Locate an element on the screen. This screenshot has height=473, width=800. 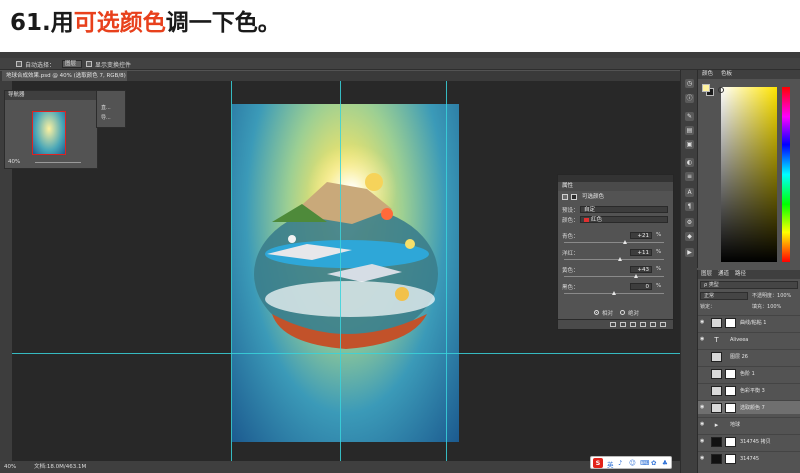
ime-tools-icon: ♣ is located at coordinates (665, 463).